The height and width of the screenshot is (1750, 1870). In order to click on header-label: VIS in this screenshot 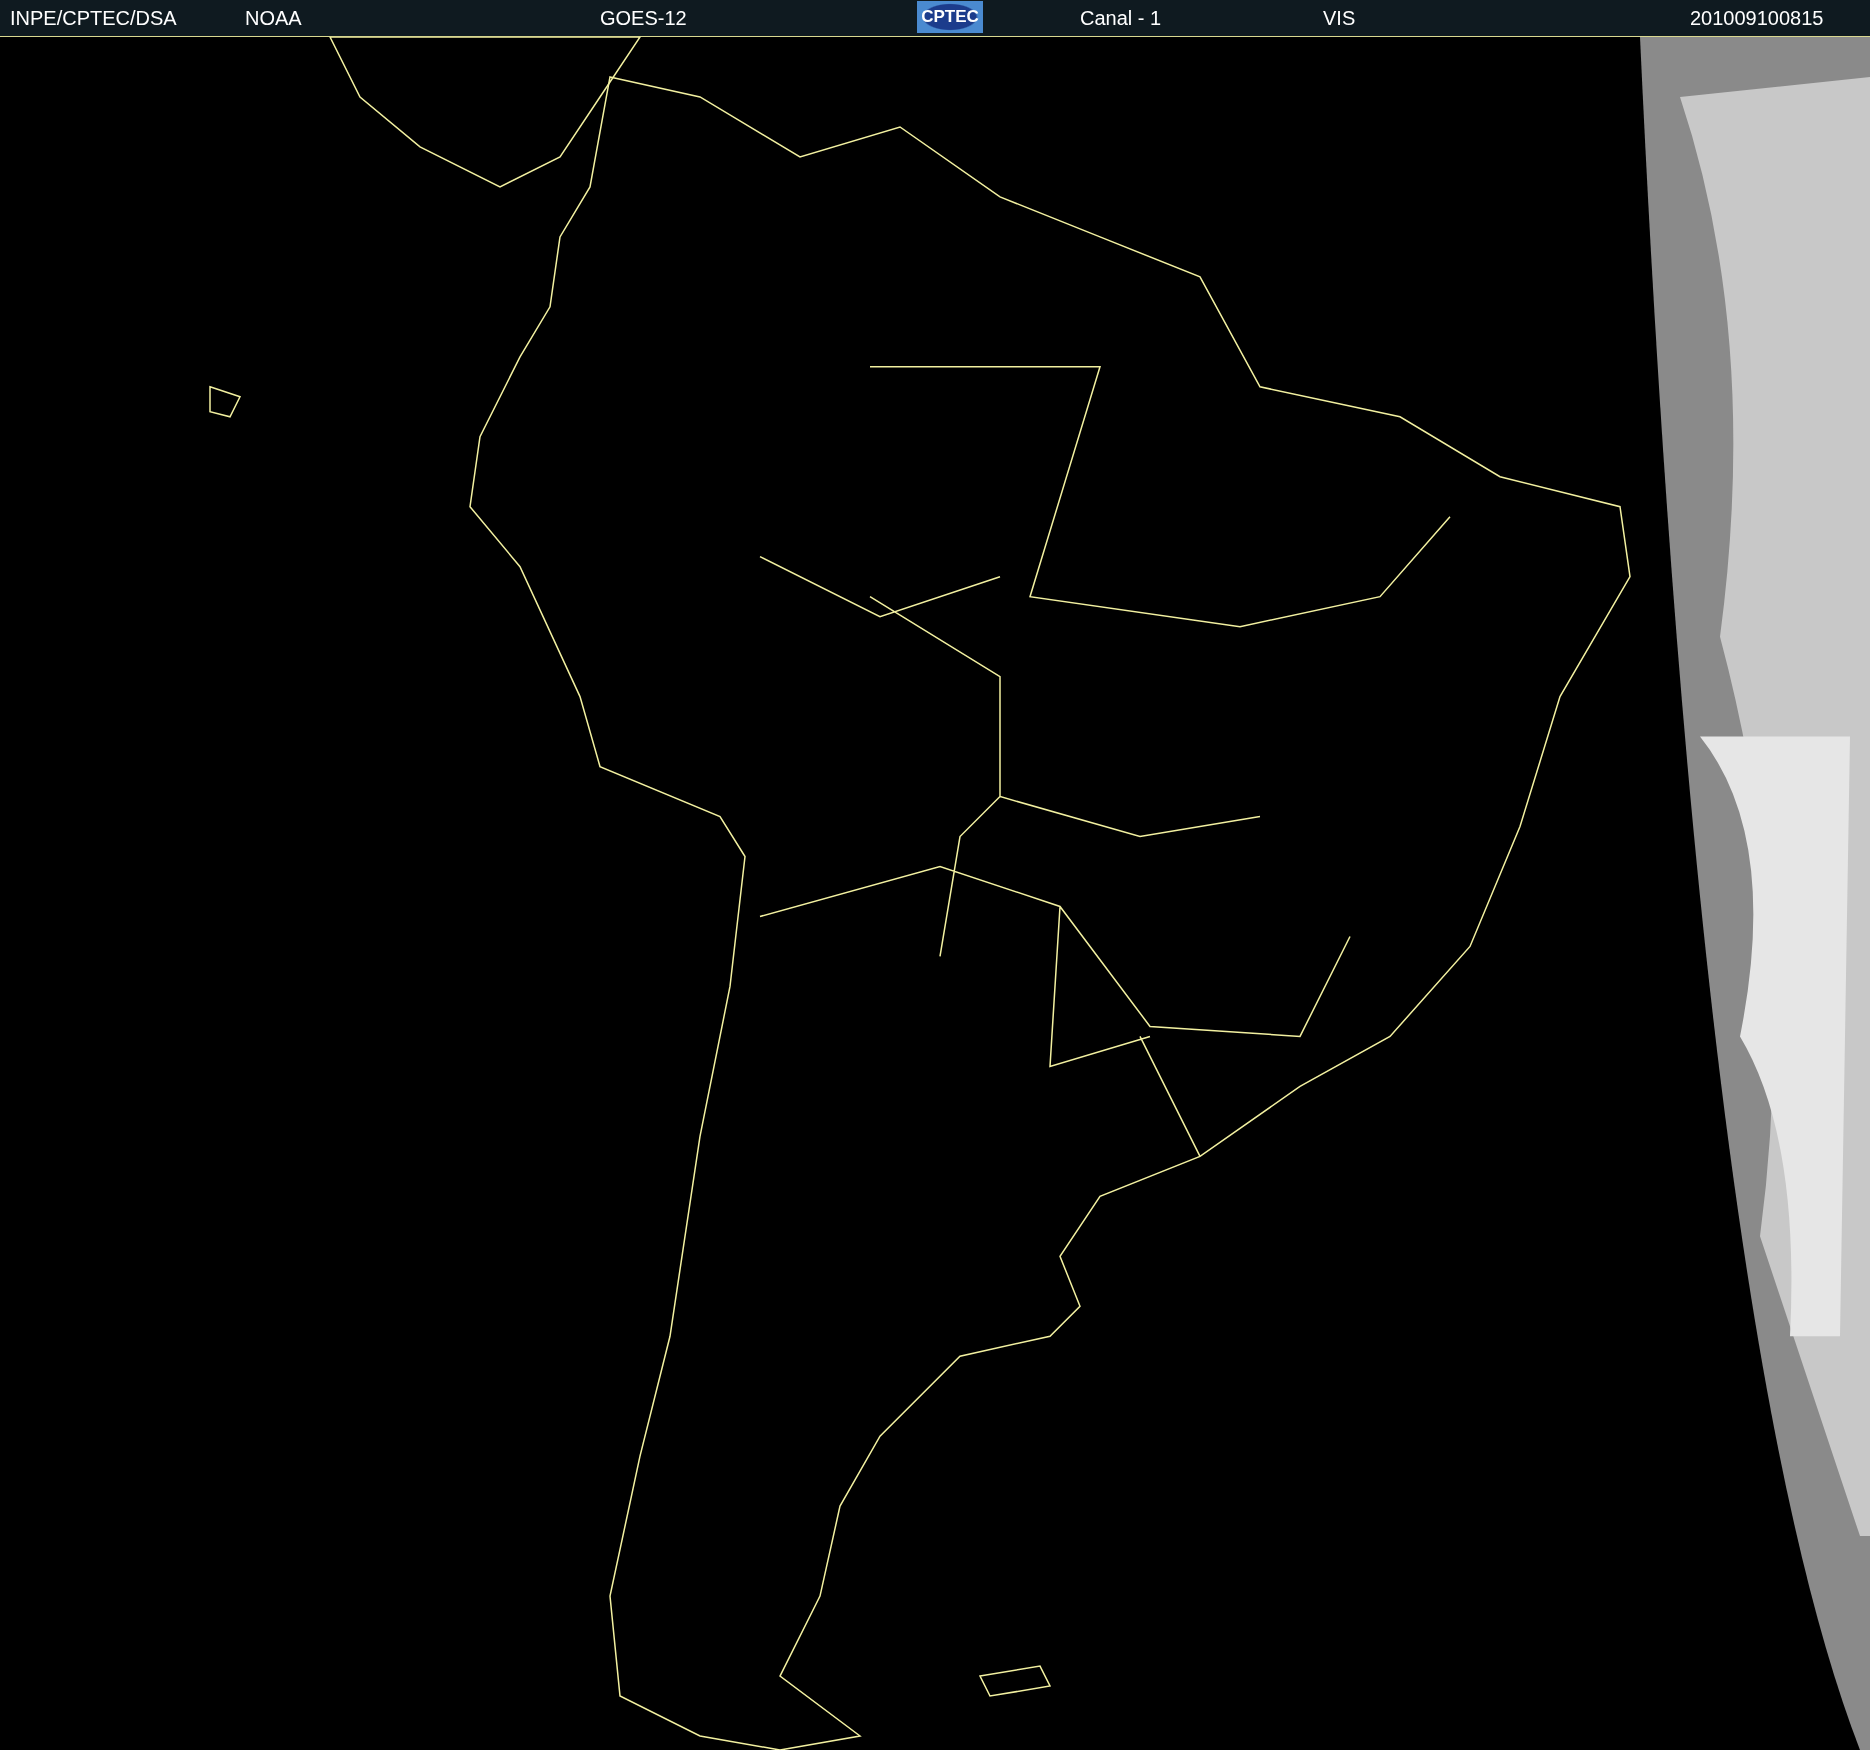, I will do `click(1339, 18)`.